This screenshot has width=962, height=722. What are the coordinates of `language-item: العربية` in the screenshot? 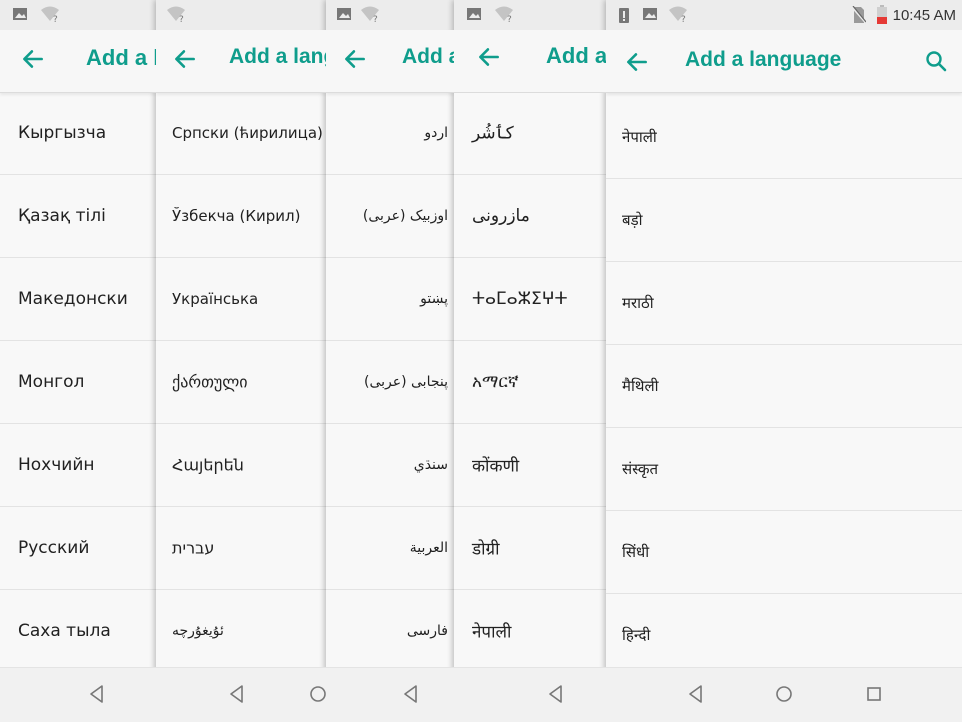 It's located at (390, 548).